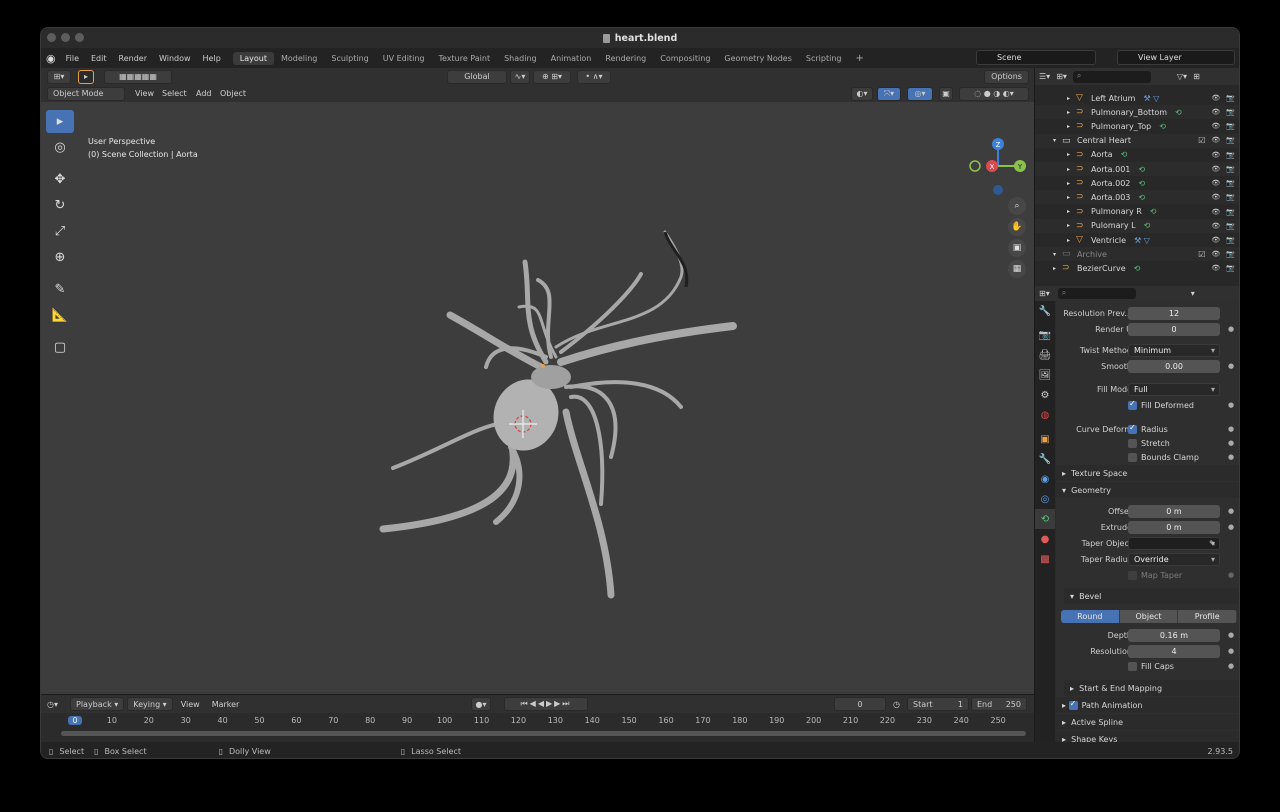  Describe the element at coordinates (1137, 126) in the screenshot. I see `outliner-row: ▸ ⊃ Pulmonary_Top ⟲ 👁 📷` at that location.